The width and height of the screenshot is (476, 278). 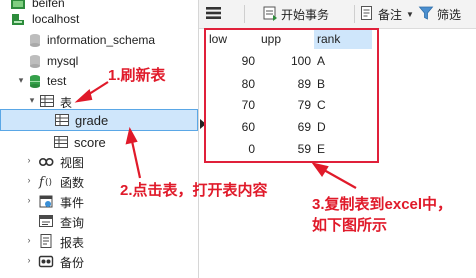 I want to click on memo-label: 备注, so click(x=390, y=14).